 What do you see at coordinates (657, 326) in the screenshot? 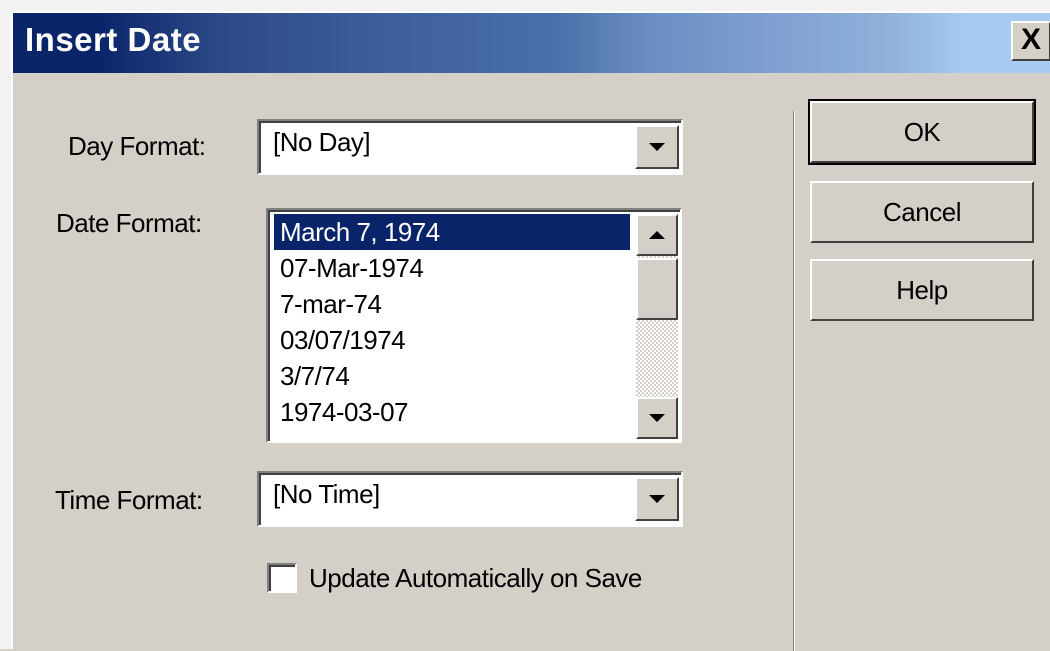
I see `date-format-scrollbar` at bounding box center [657, 326].